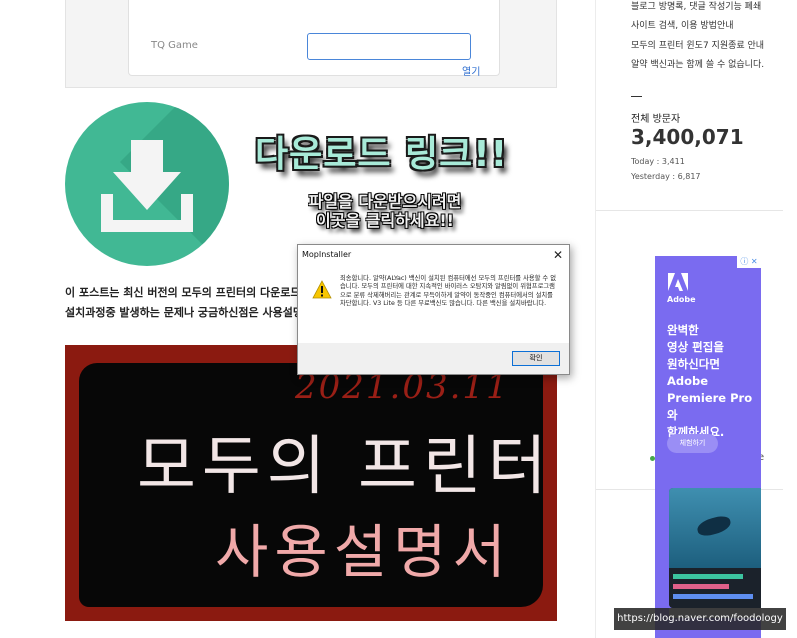 This screenshot has height=638, width=797. What do you see at coordinates (682, 24) in the screenshot?
I see `sidebar-link-search: 사이트 검색, 이용 방법안내` at bounding box center [682, 24].